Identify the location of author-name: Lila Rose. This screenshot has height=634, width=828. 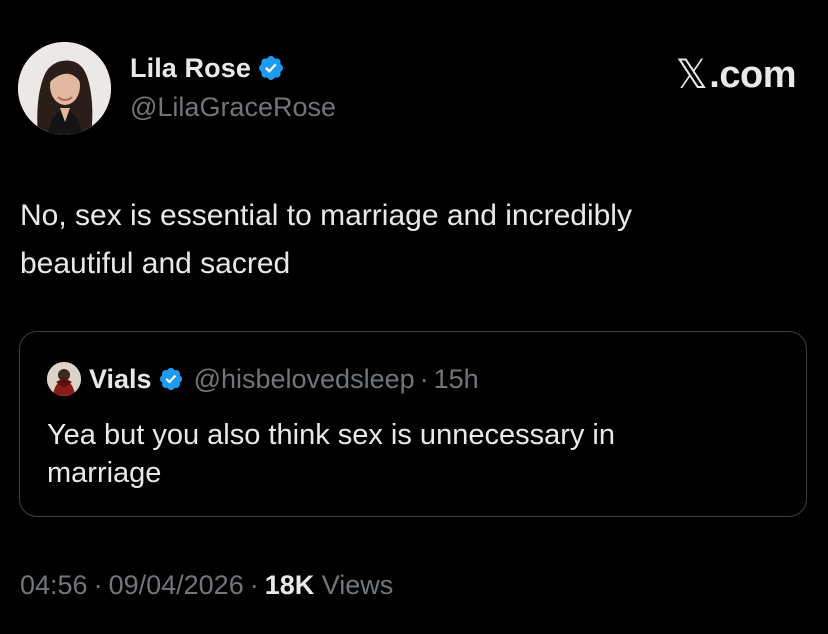
(190, 68).